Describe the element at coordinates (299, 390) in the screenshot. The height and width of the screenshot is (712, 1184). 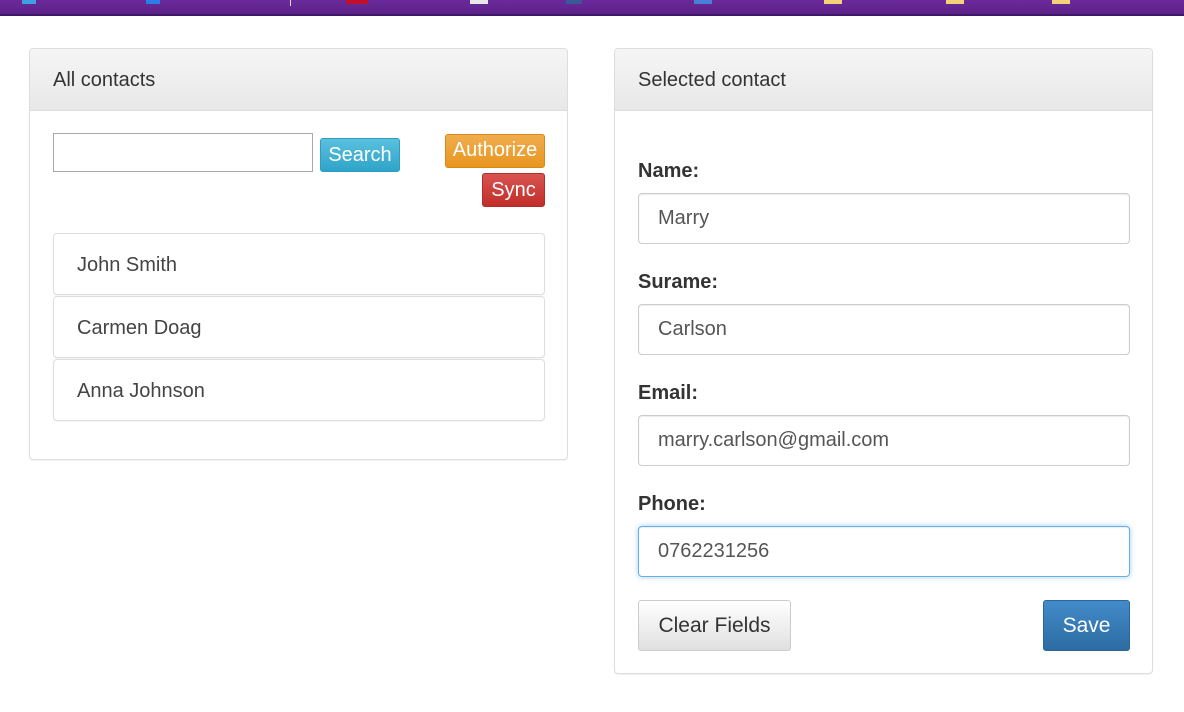
I see `contact-list-item: Anna Johnson` at that location.